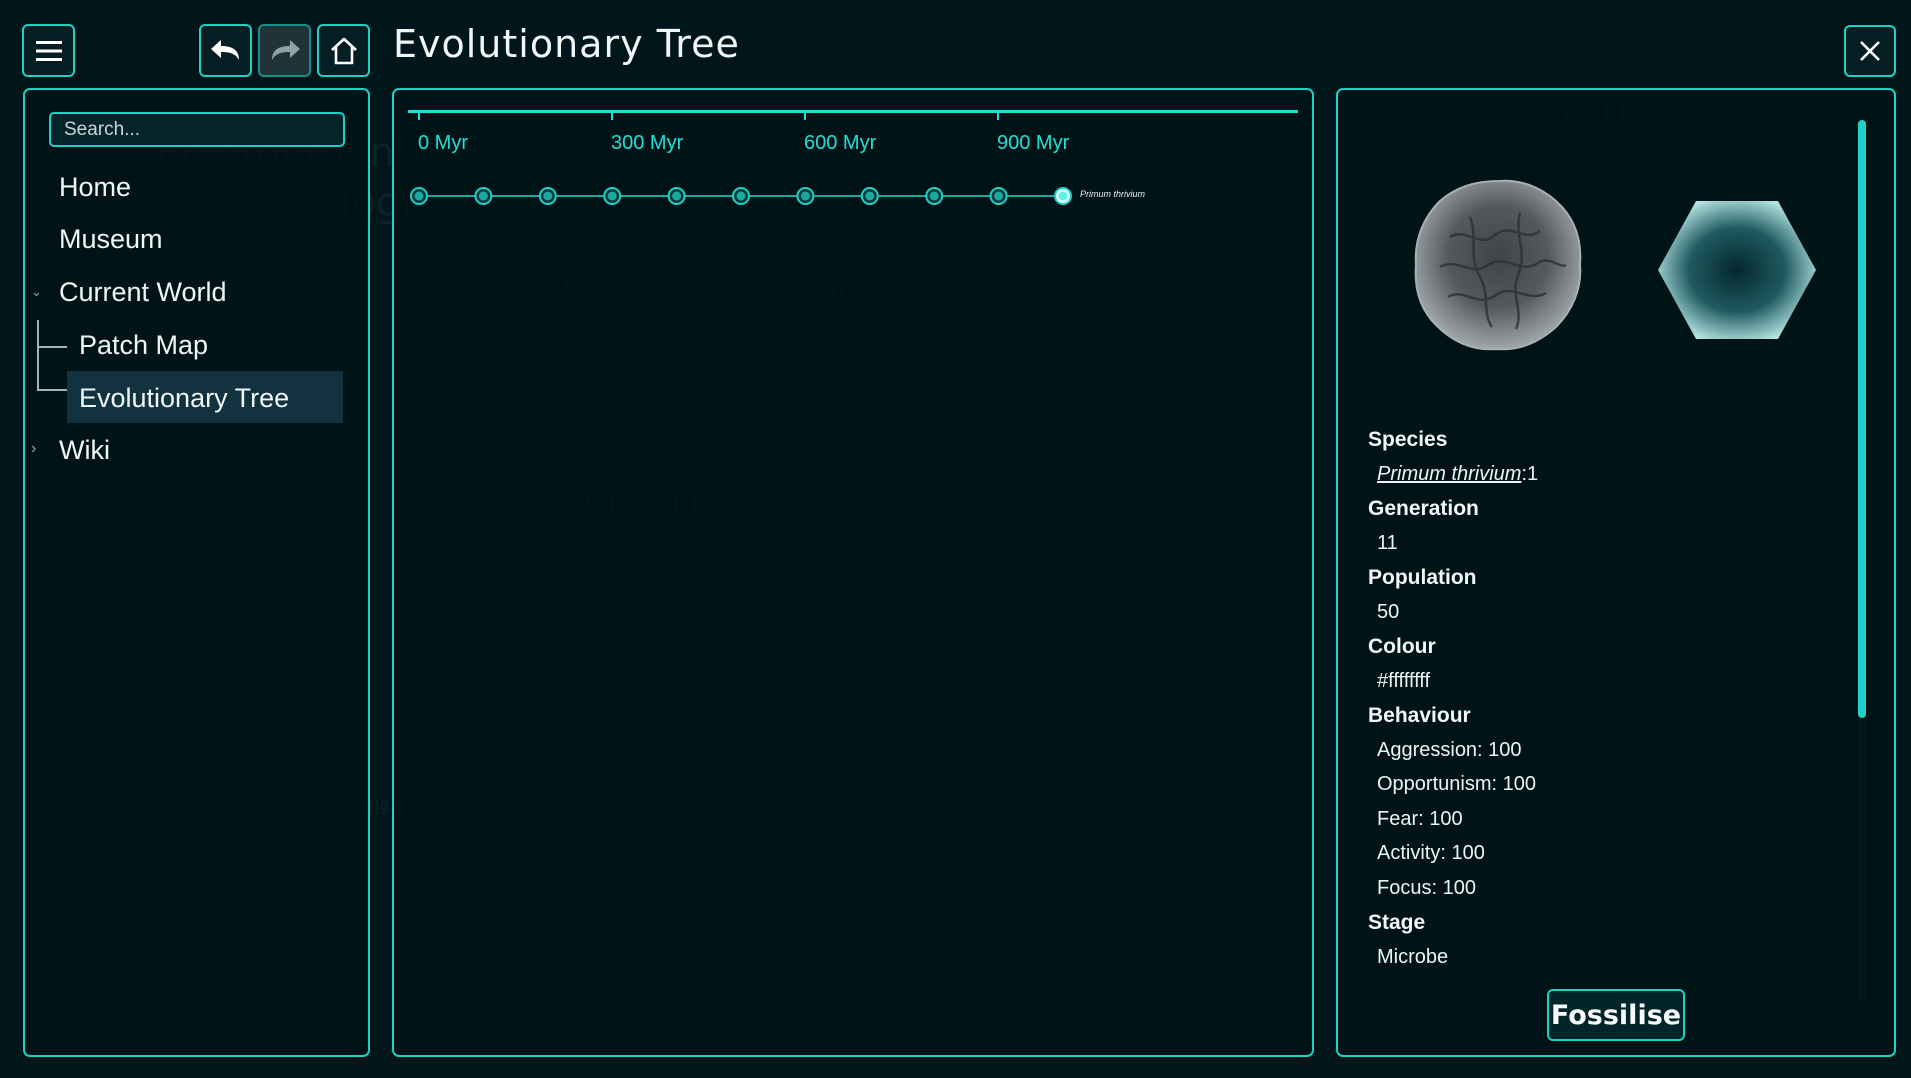 This screenshot has width=1911, height=1078. Describe the element at coordinates (143, 292) in the screenshot. I see `sidebar-item-current-world: Current World` at that location.